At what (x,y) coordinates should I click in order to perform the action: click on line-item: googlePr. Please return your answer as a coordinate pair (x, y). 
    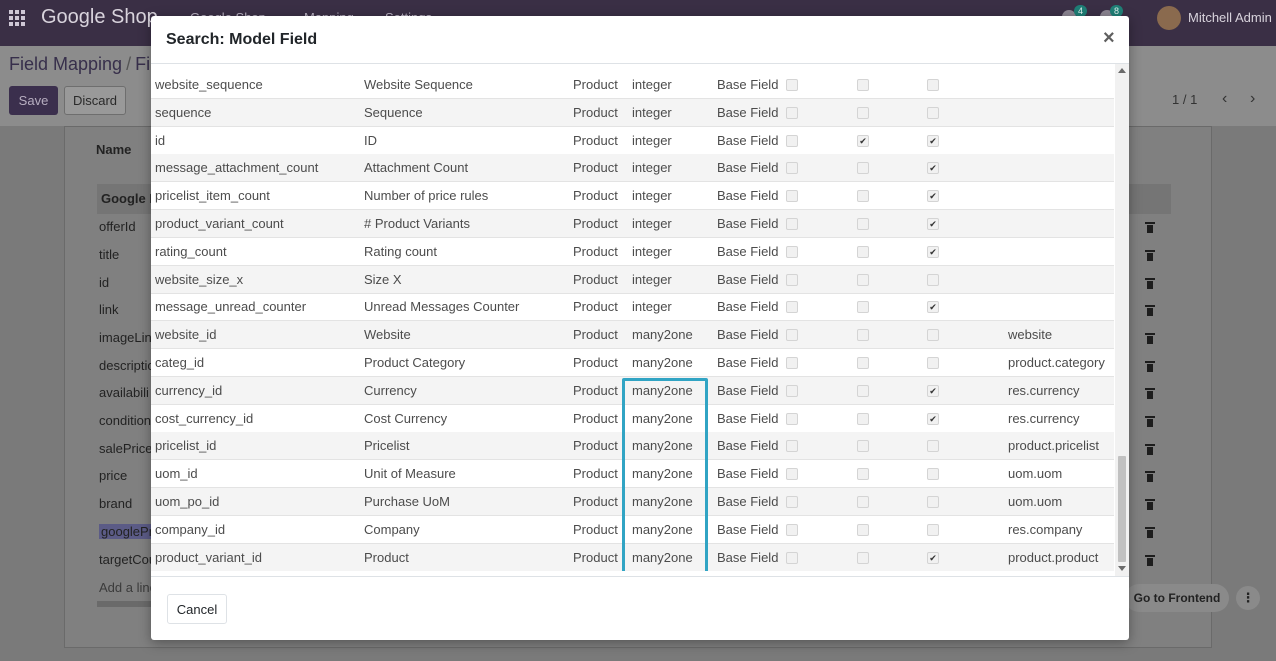
    Looking at the image, I should click on (127, 531).